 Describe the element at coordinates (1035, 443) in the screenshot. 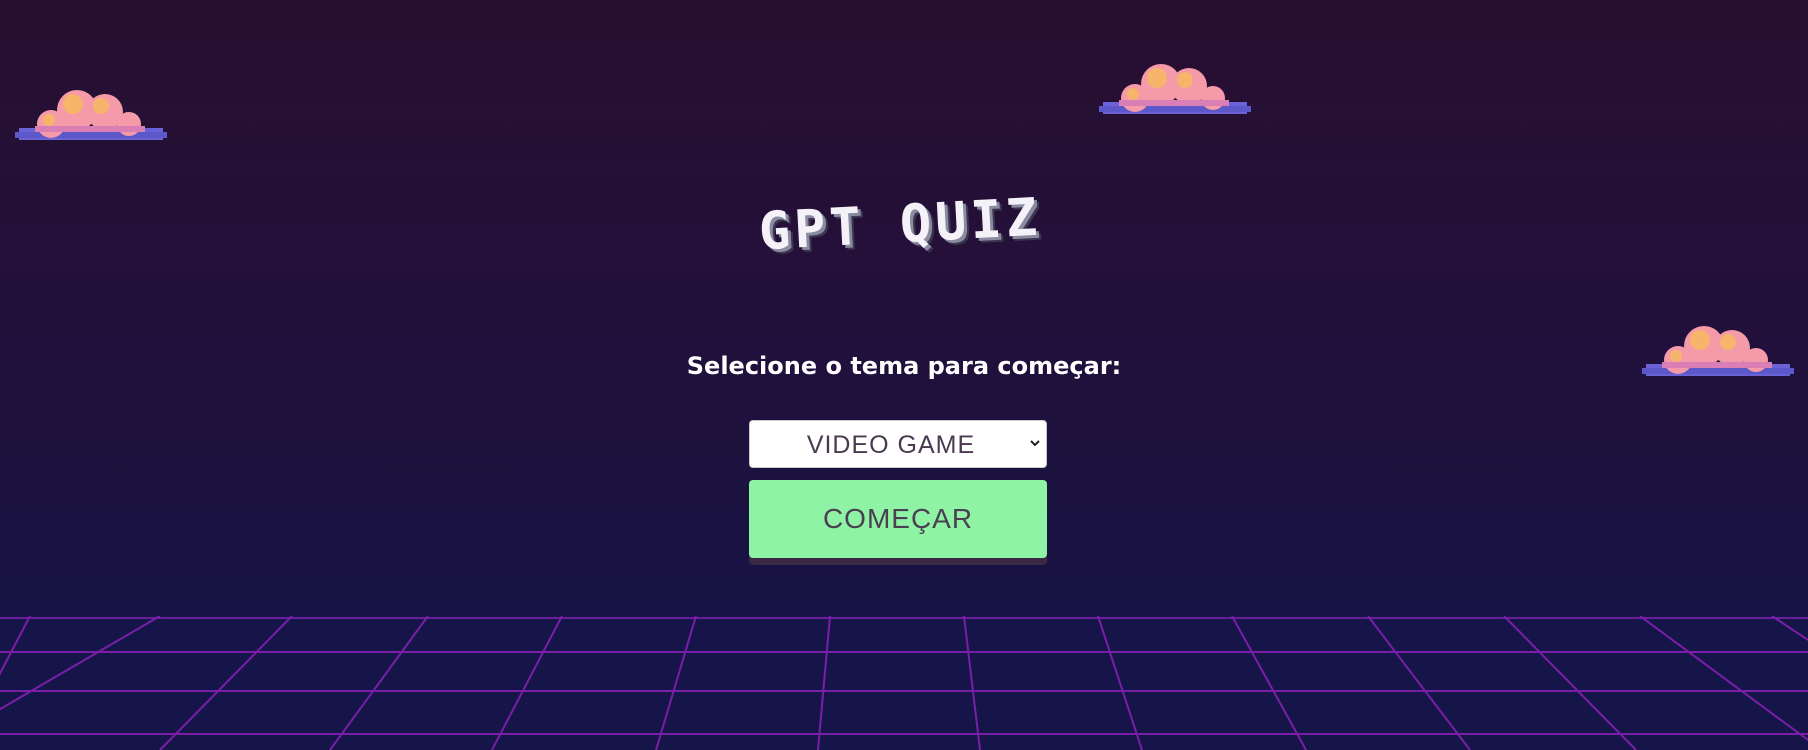

I see `chevron-down-icon` at that location.